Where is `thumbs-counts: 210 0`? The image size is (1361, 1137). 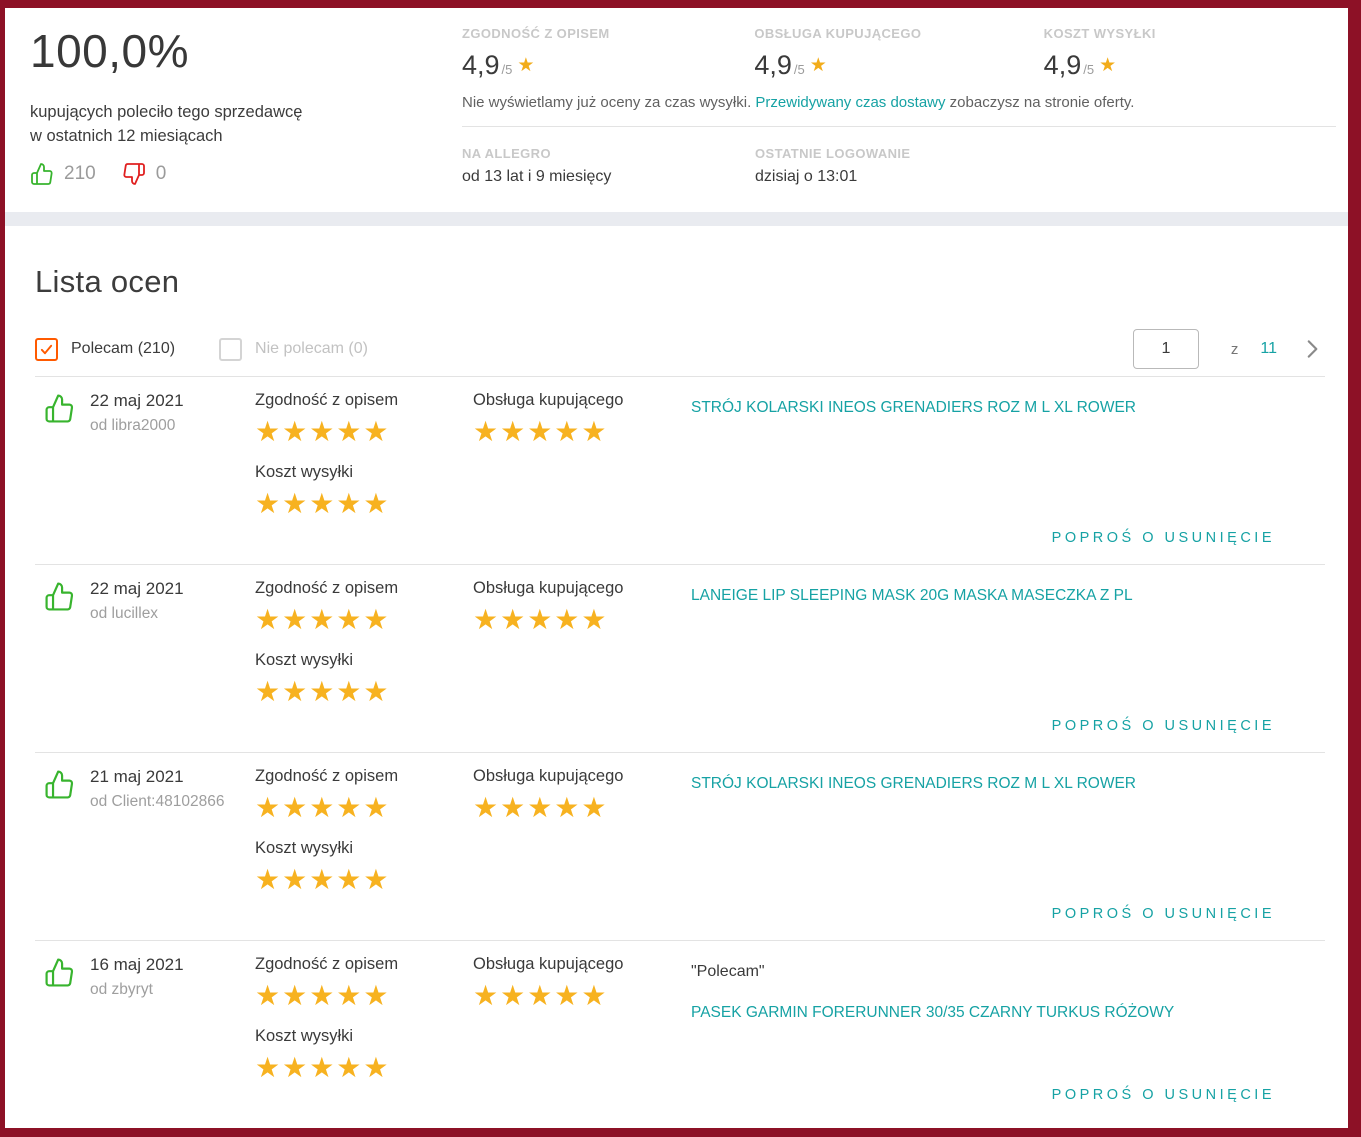 thumbs-counts: 210 0 is located at coordinates (240, 174).